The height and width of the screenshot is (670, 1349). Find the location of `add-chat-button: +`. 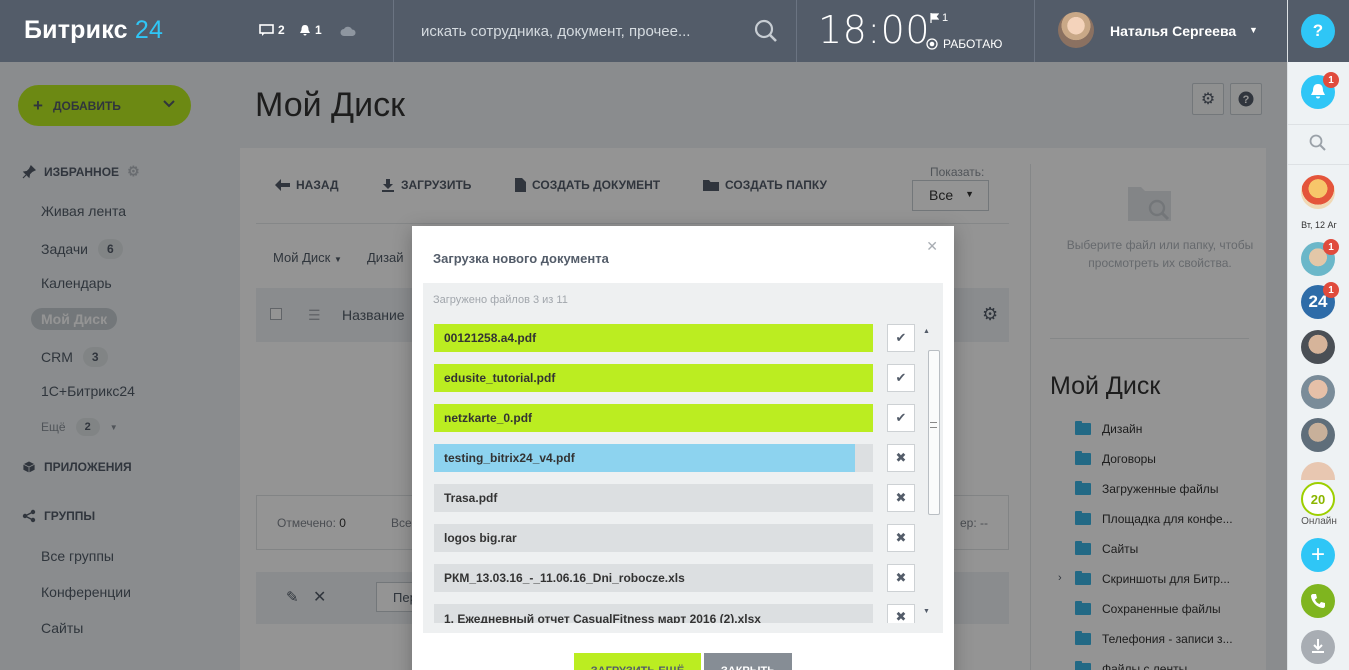

add-chat-button: + is located at coordinates (1318, 555).